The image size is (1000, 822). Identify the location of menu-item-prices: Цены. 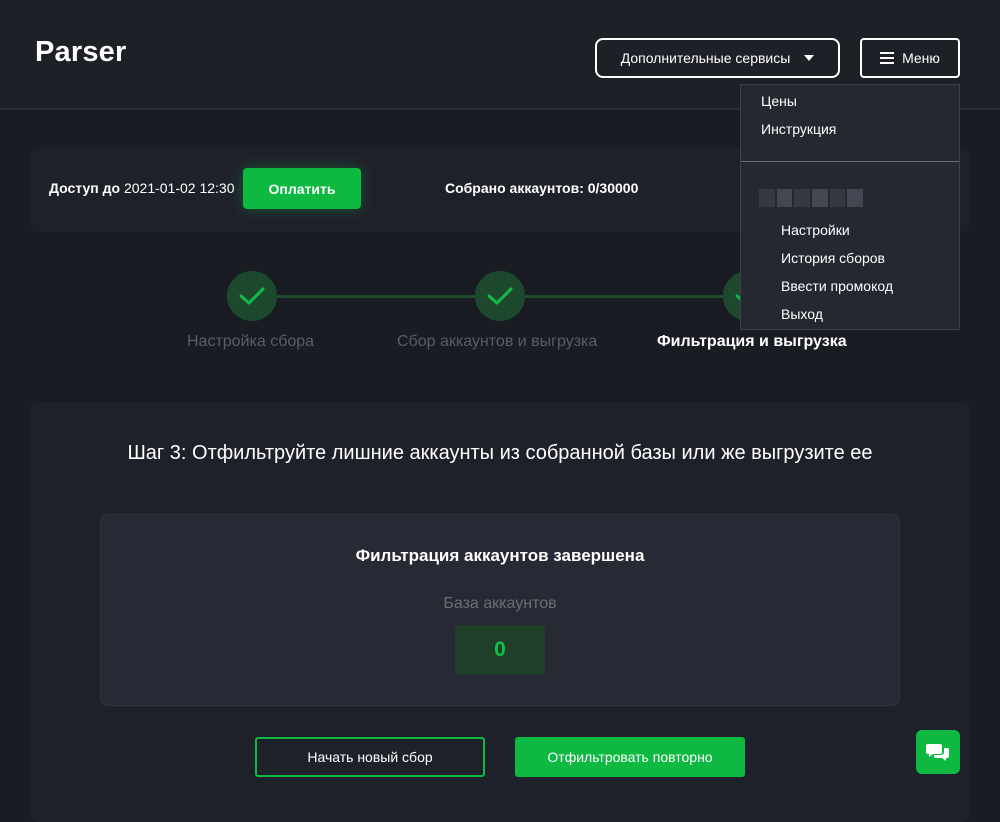
(779, 101).